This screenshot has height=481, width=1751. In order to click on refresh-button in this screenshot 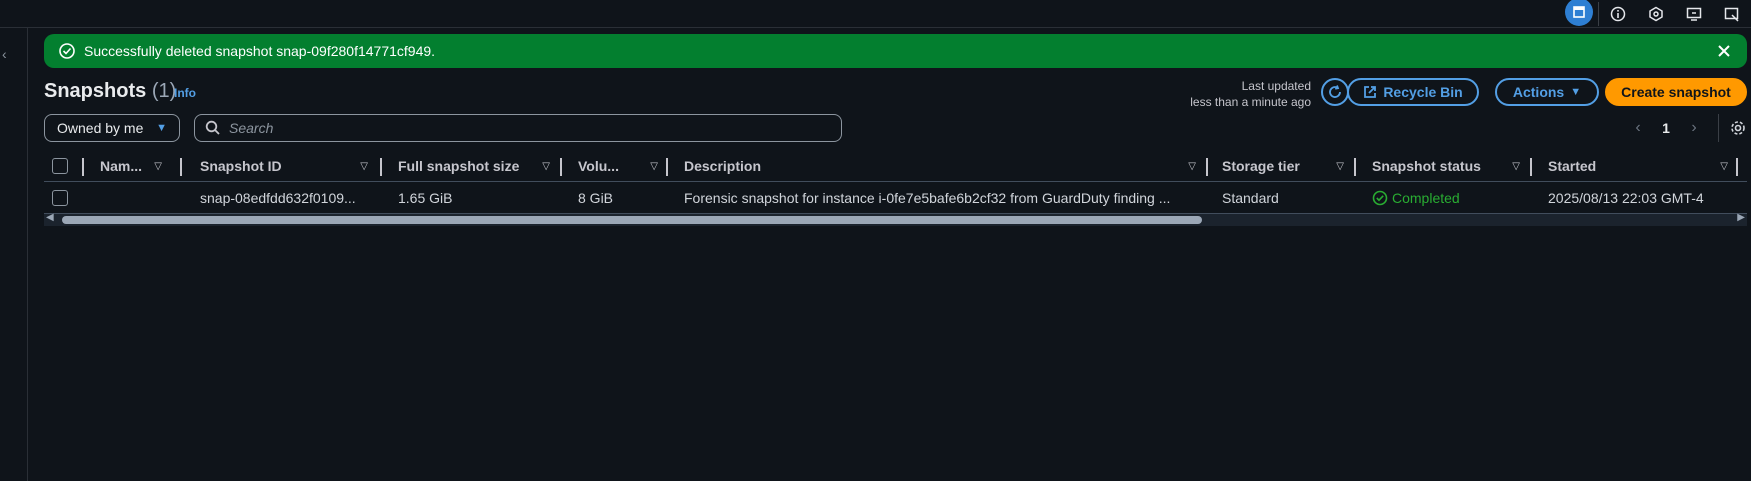, I will do `click(1335, 92)`.